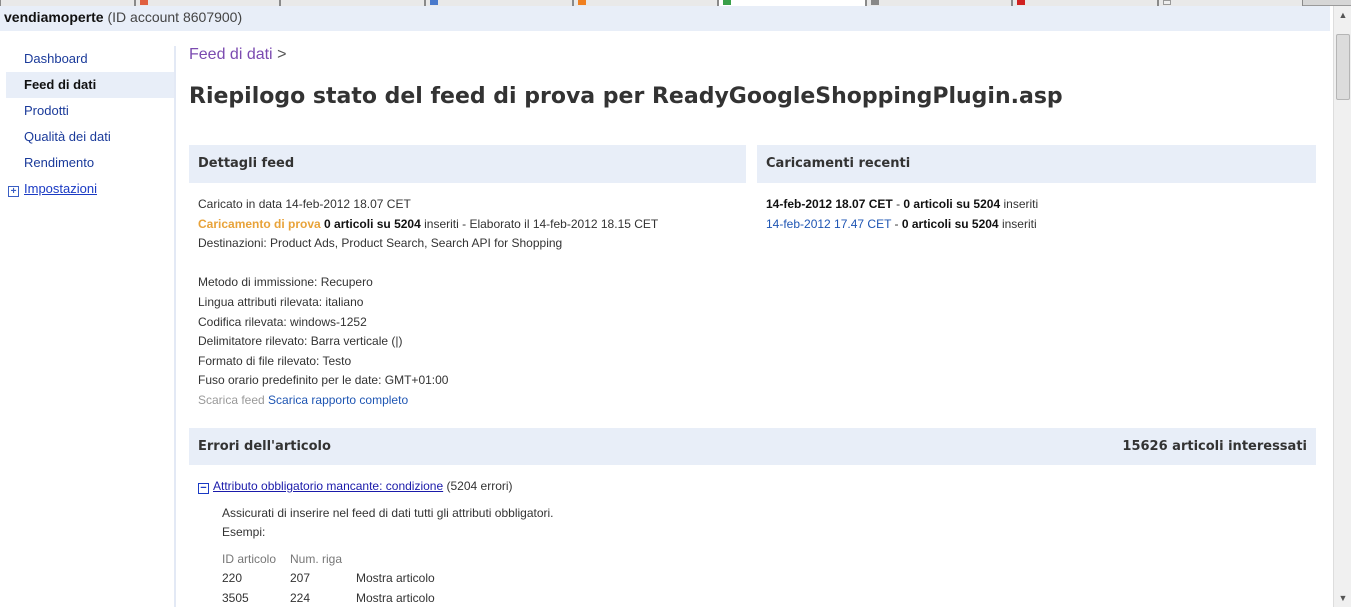 This screenshot has height=608, width=1351. What do you see at coordinates (338, 400) in the screenshot?
I see `download-report-link: Scarica rapporto completo` at bounding box center [338, 400].